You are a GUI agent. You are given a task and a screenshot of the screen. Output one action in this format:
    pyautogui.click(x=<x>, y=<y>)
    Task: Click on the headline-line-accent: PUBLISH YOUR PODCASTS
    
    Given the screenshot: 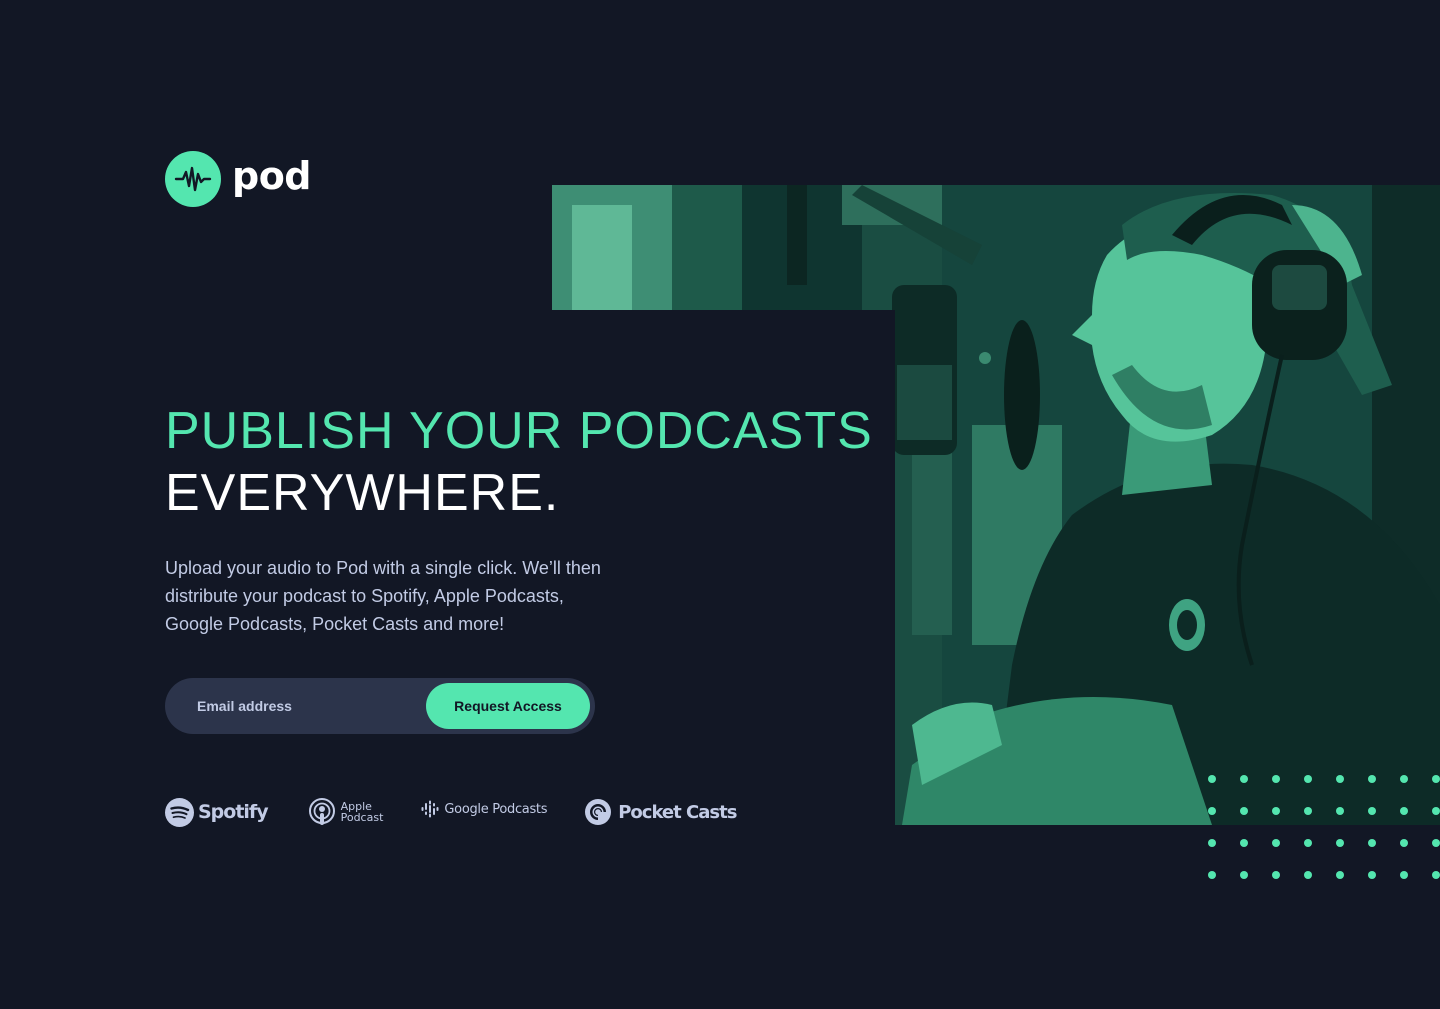 What is the action you would take?
    pyautogui.click(x=519, y=431)
    